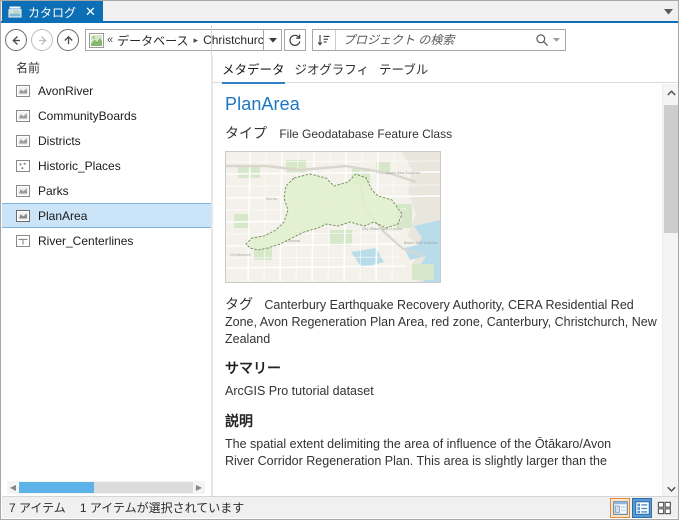 The image size is (679, 520). I want to click on arrow-right-icon, so click(42, 40).